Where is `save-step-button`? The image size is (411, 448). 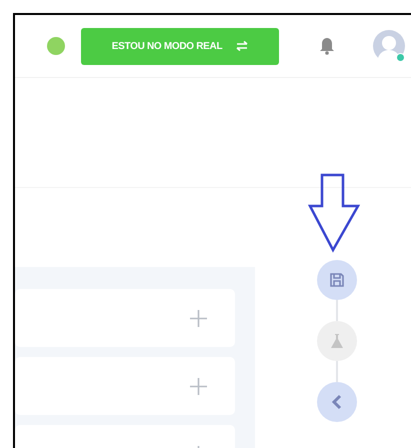
save-step-button is located at coordinates (337, 280).